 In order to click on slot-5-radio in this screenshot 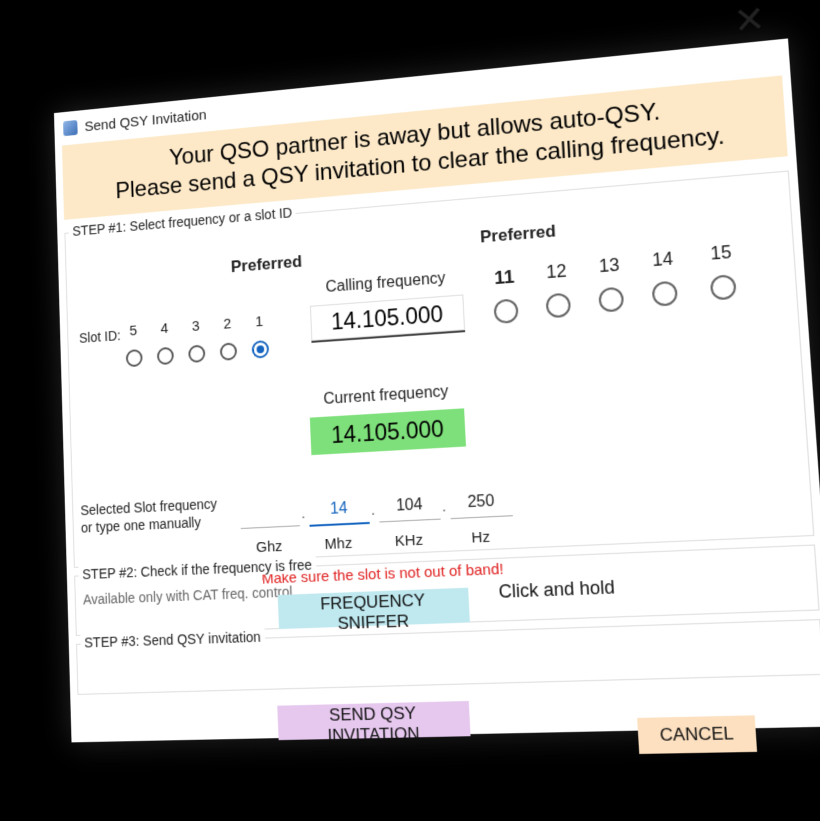, I will do `click(134, 358)`.